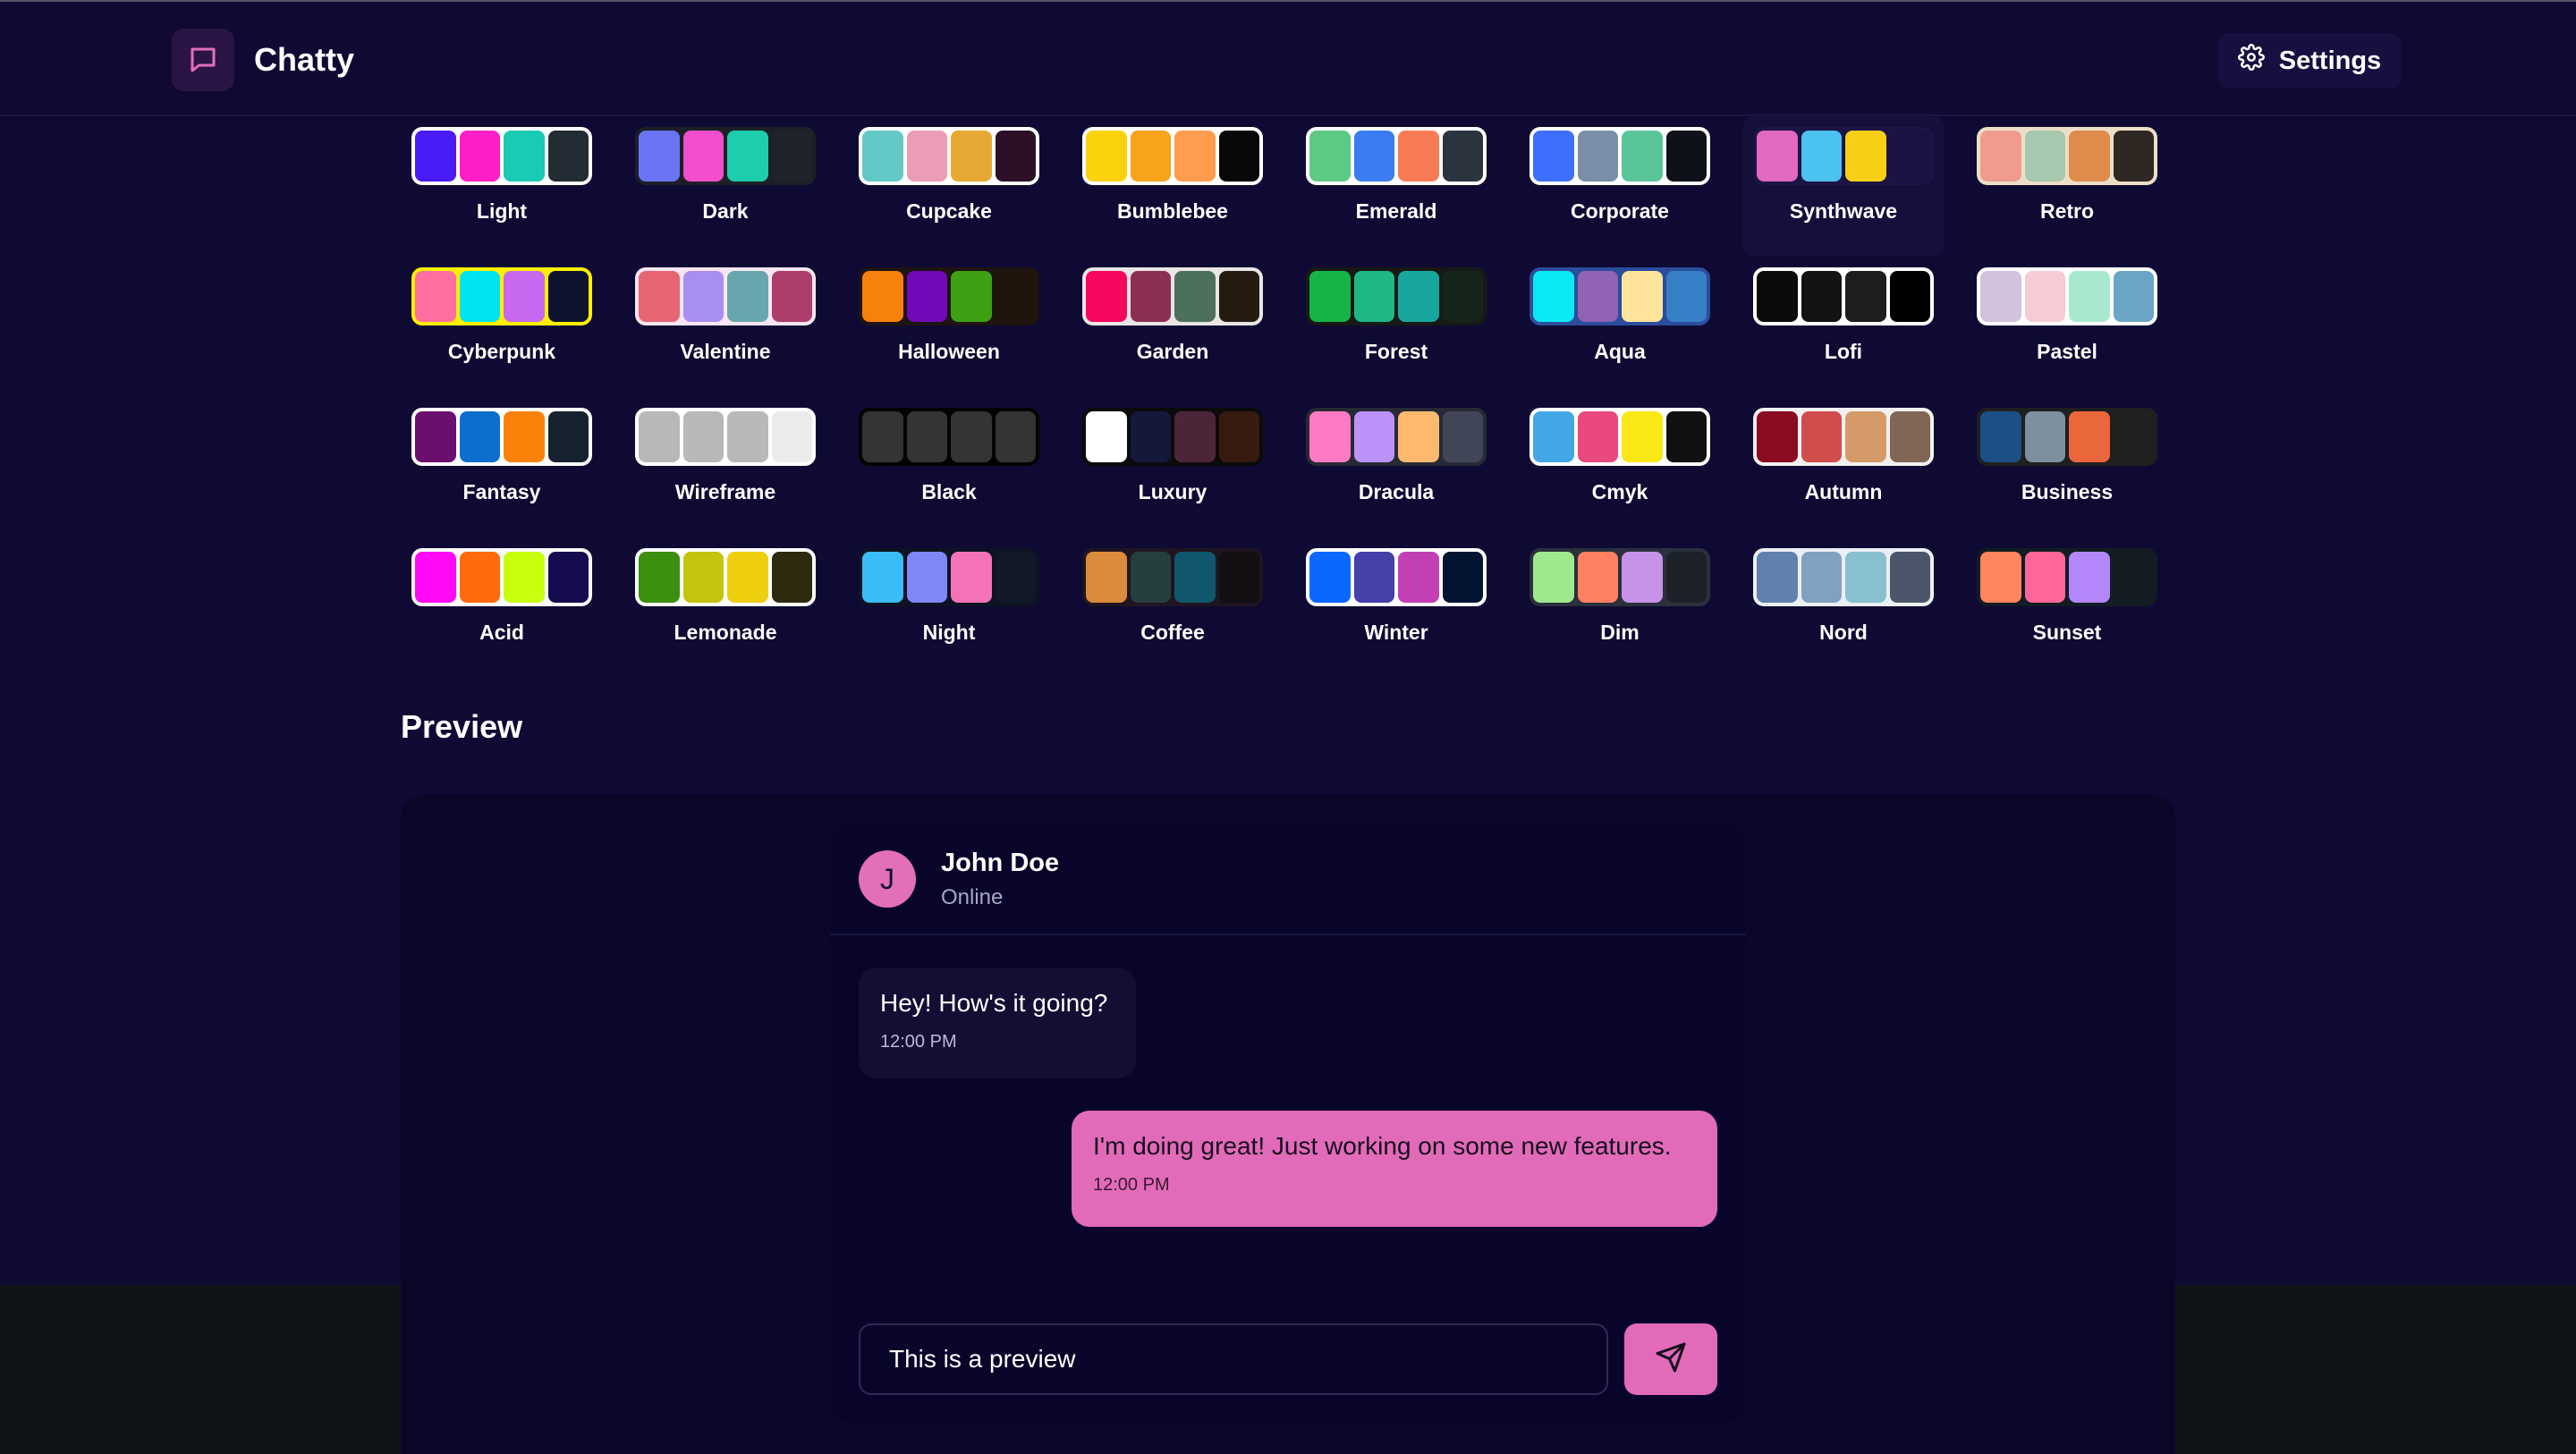 Image resolution: width=2576 pixels, height=1454 pixels. I want to click on theme-option-coffee: Coffee, so click(1173, 607).